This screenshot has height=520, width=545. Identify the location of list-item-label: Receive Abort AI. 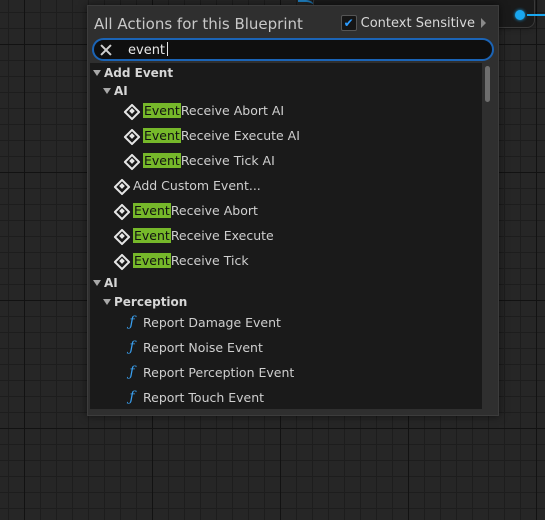
(232, 110).